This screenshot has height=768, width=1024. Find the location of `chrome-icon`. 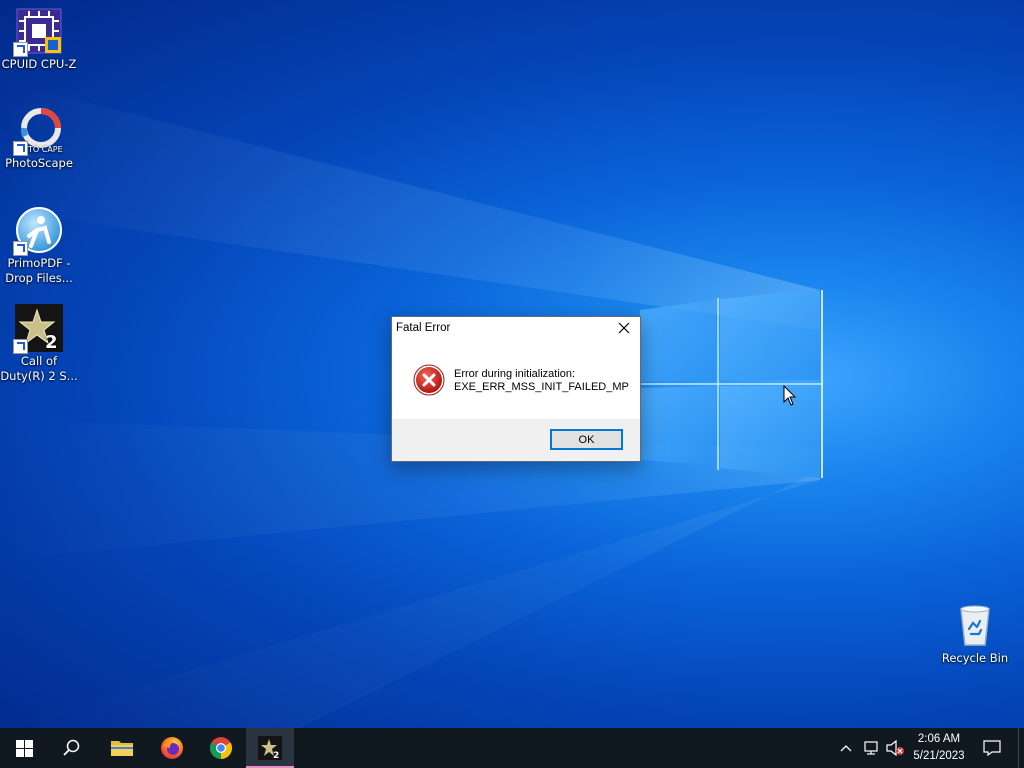

chrome-icon is located at coordinates (221, 748).